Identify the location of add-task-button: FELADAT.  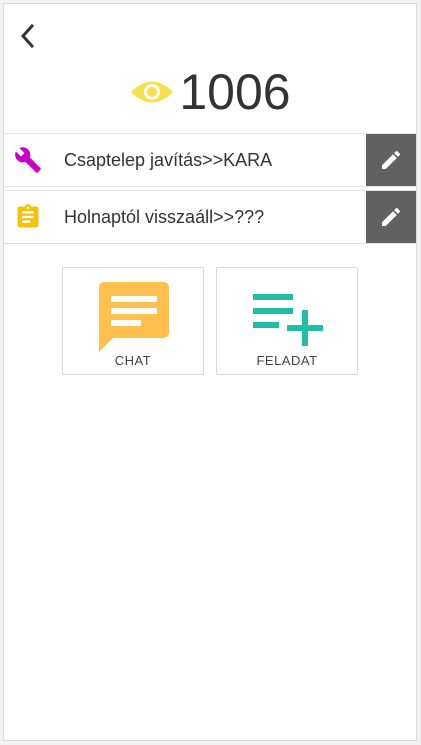
(287, 321).